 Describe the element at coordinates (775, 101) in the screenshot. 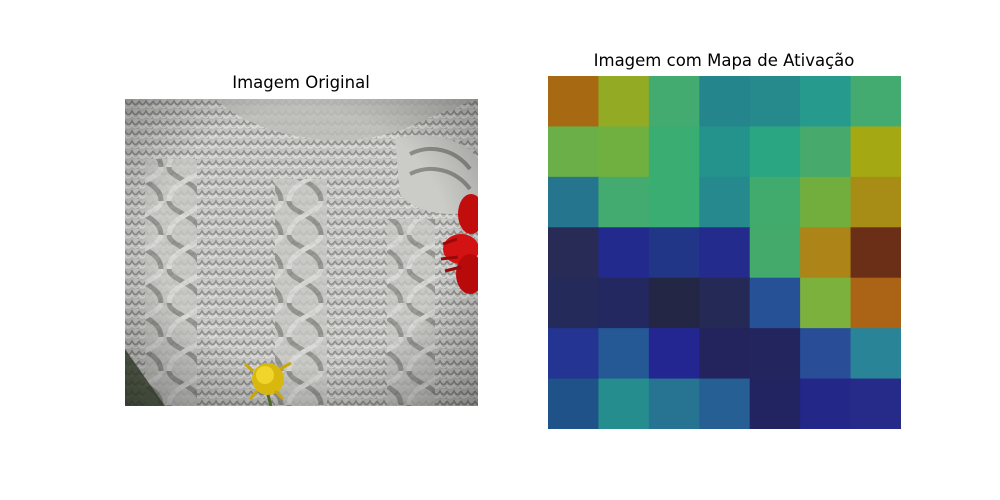

I see `heatmap-cell-r0-c4` at that location.